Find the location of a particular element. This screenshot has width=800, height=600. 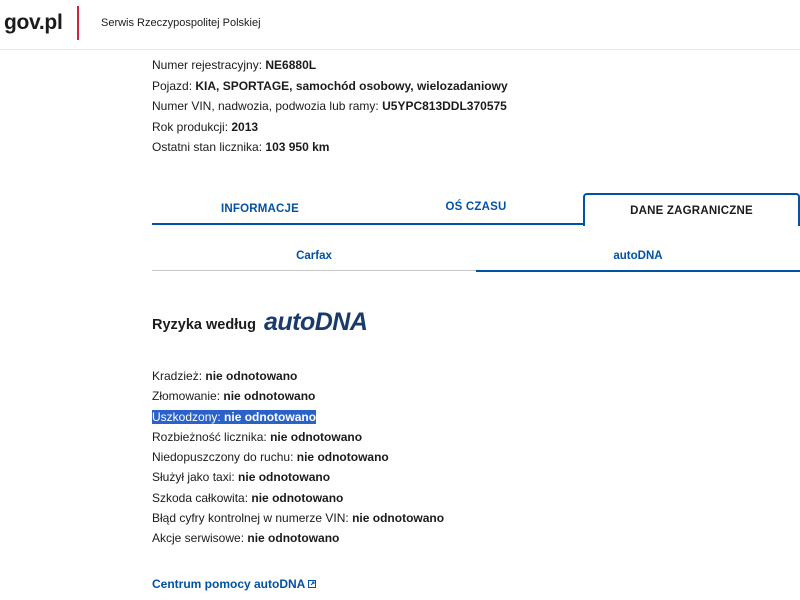

tab-dane-zagraniczne: DANE ZAGRANICZNE is located at coordinates (691, 209).